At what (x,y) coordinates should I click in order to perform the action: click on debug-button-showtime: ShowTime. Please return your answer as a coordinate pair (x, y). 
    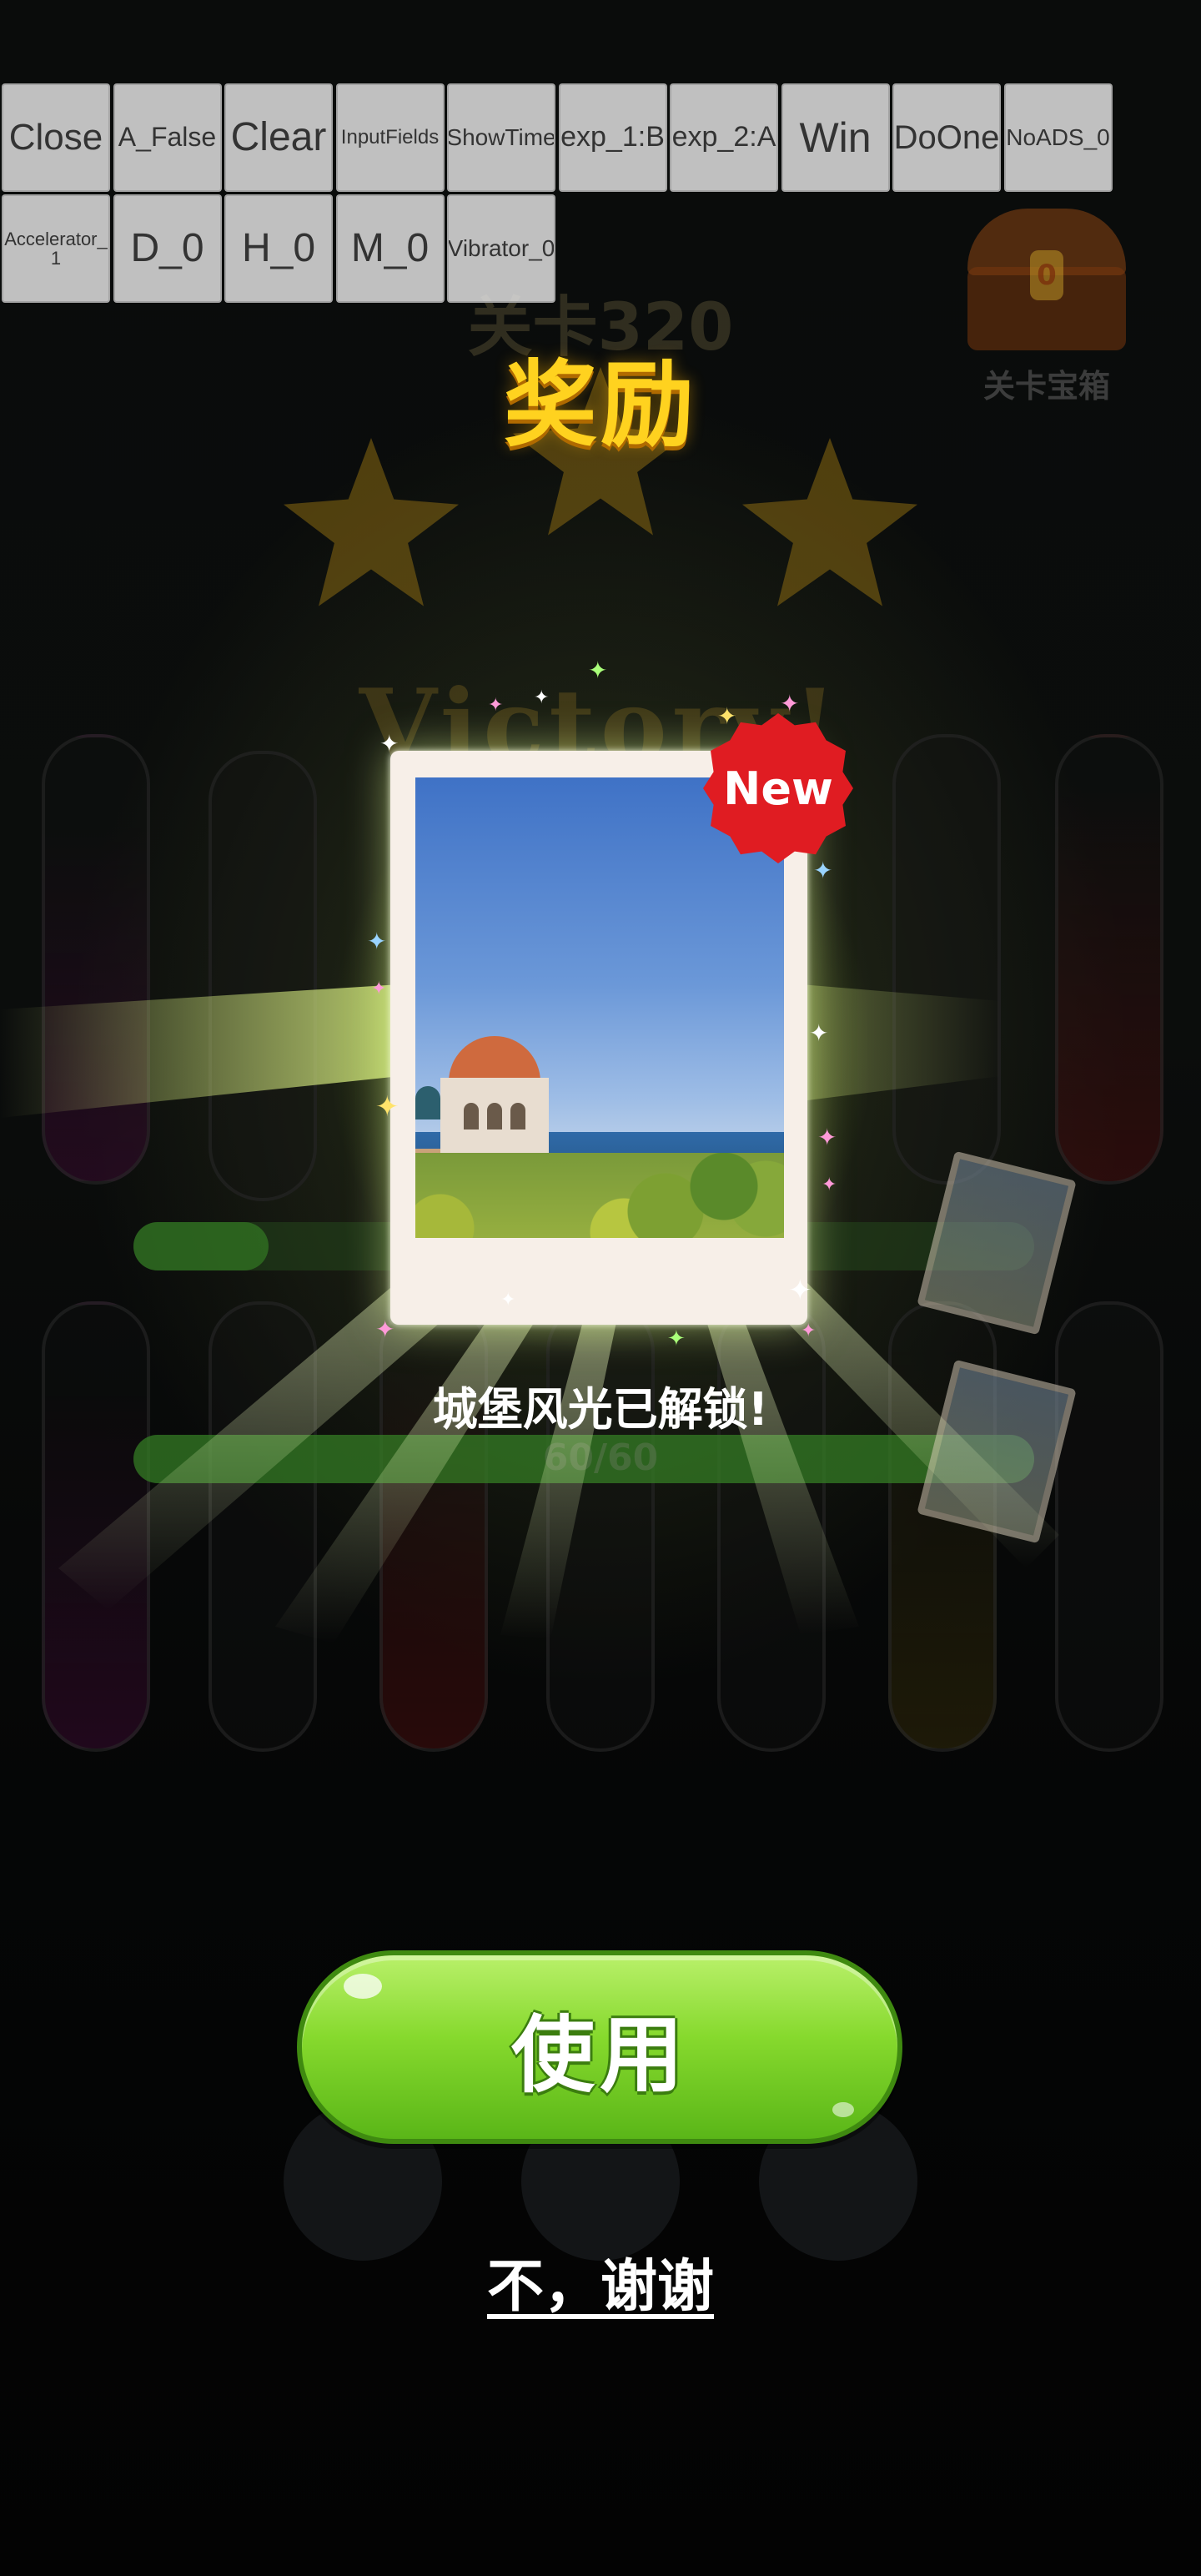
    Looking at the image, I should click on (501, 137).